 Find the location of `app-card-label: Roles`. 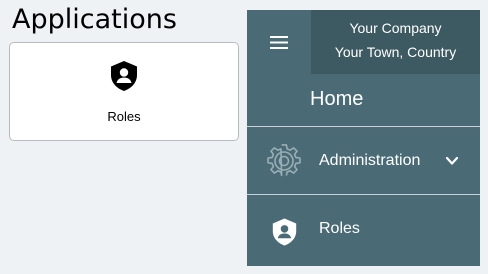

app-card-label: Roles is located at coordinates (124, 116).